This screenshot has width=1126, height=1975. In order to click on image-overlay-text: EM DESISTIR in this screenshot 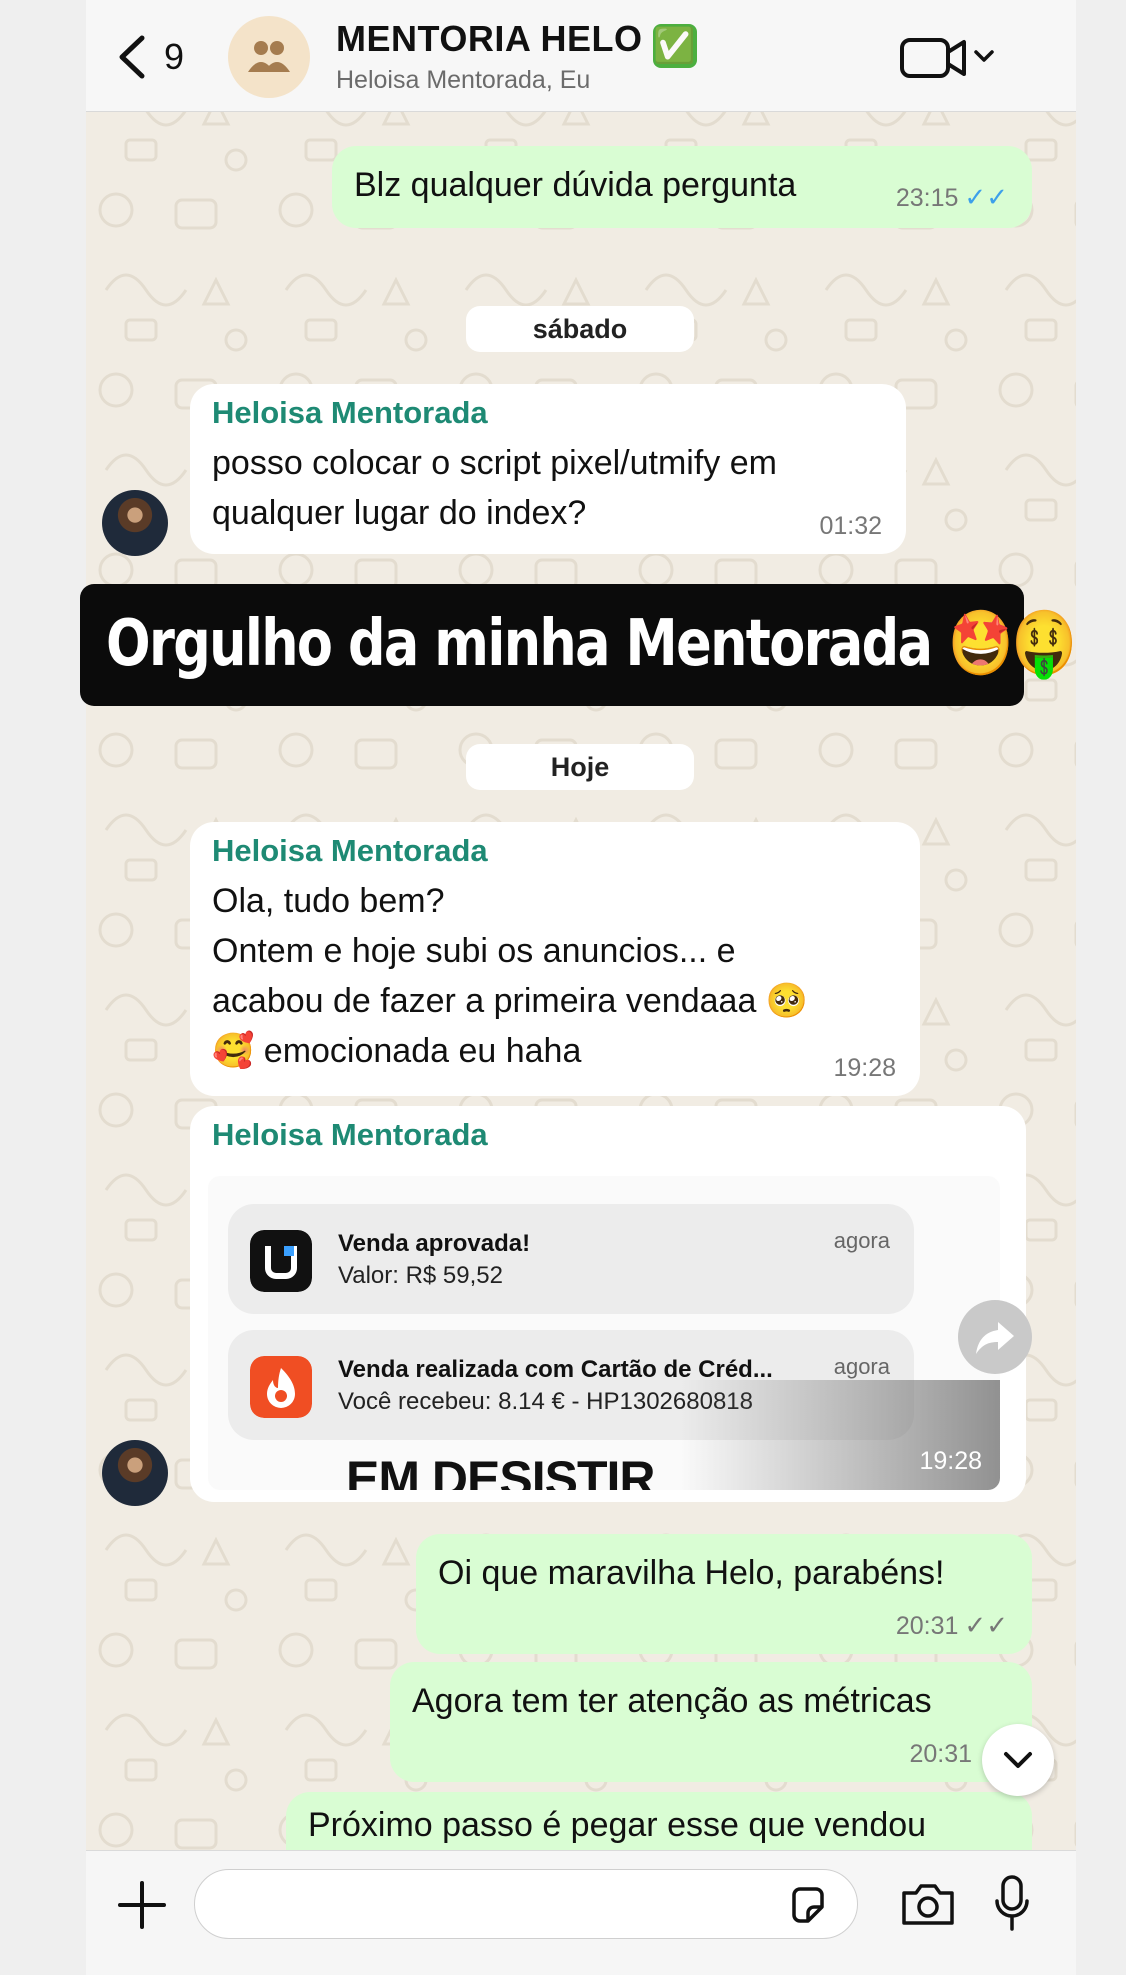, I will do `click(500, 1470)`.